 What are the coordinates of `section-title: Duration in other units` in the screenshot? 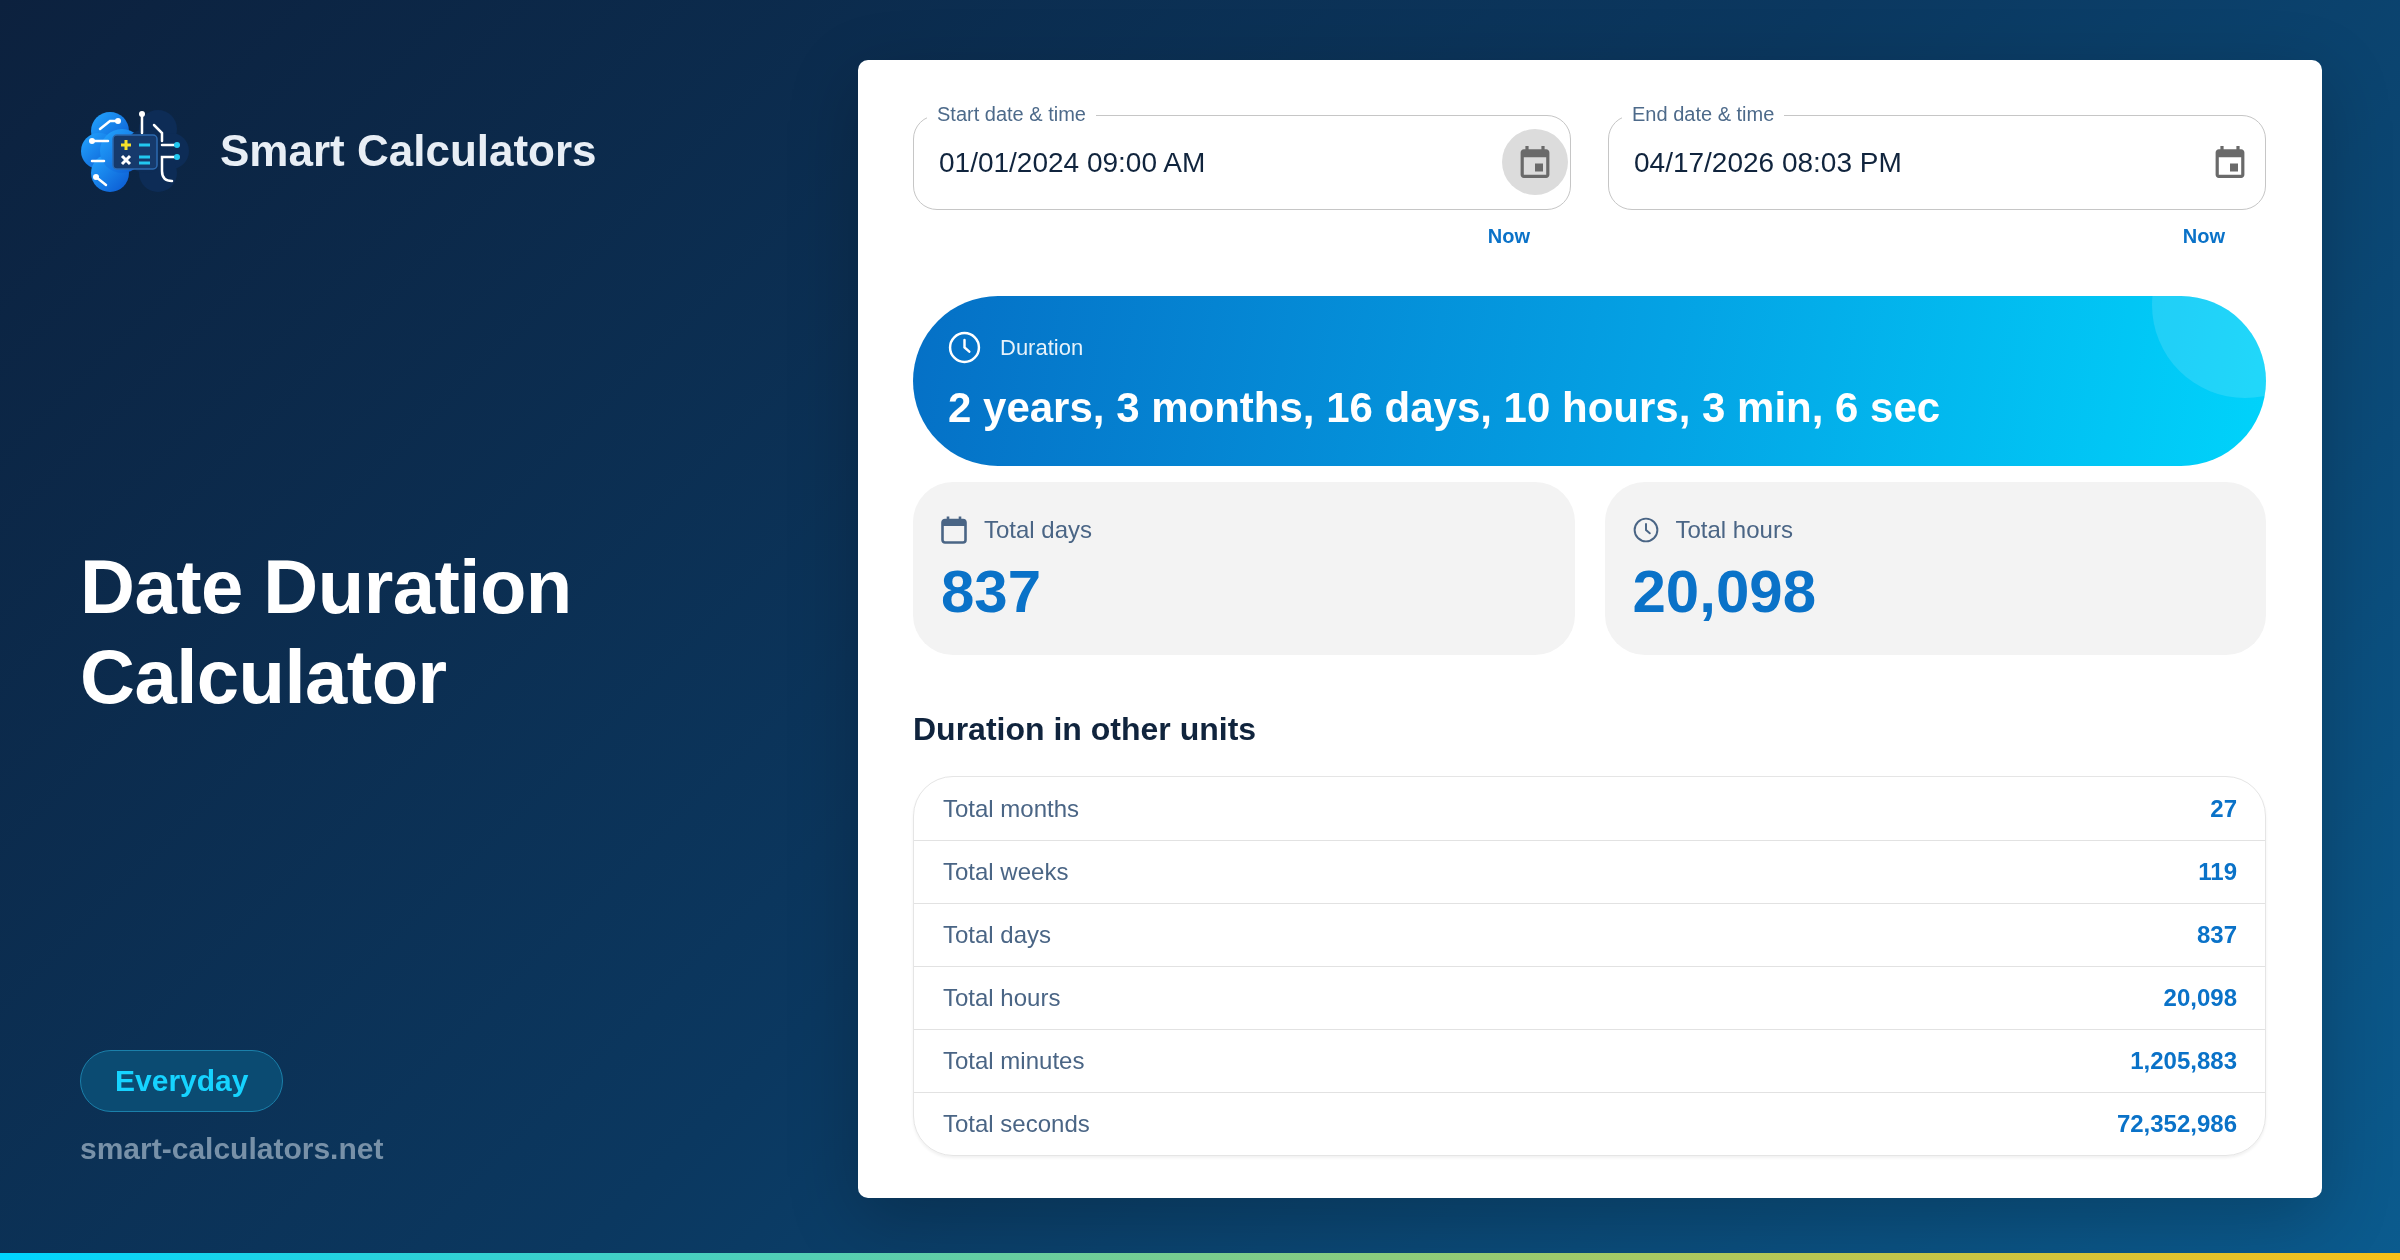 It's located at (1085, 729).